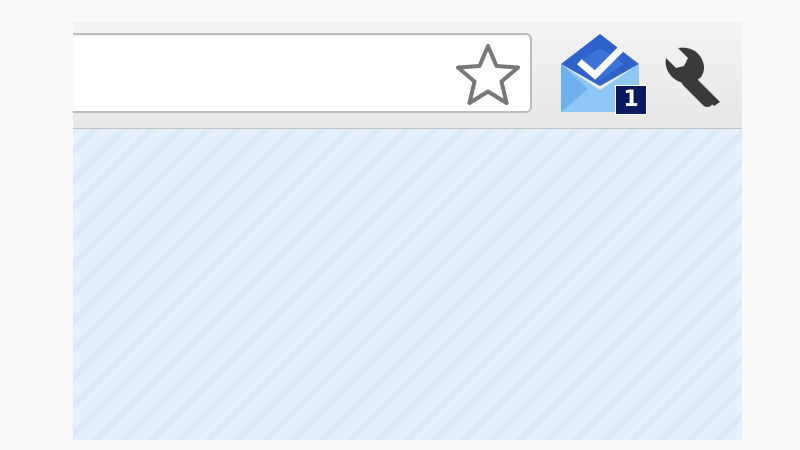 This screenshot has width=800, height=450. Describe the element at coordinates (631, 100) in the screenshot. I see `unread-count-badge: 1` at that location.